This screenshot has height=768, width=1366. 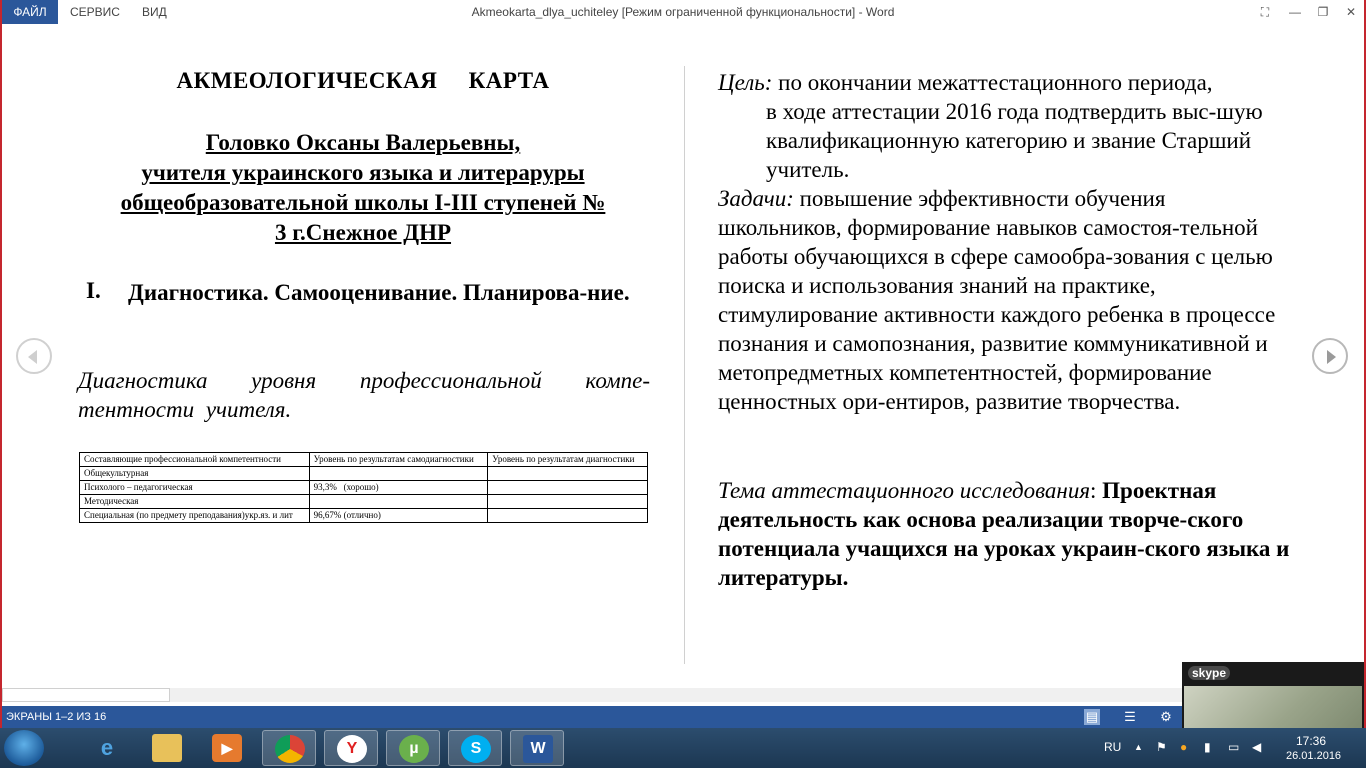 I want to click on horizontal-scrollbar-thumb, so click(x=86, y=695).